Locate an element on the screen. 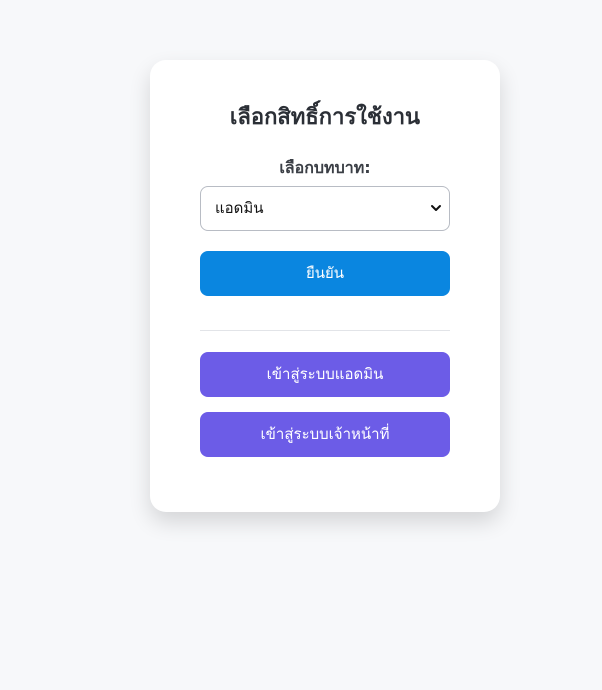  confirm-button: ยืนยัน is located at coordinates (325, 273).